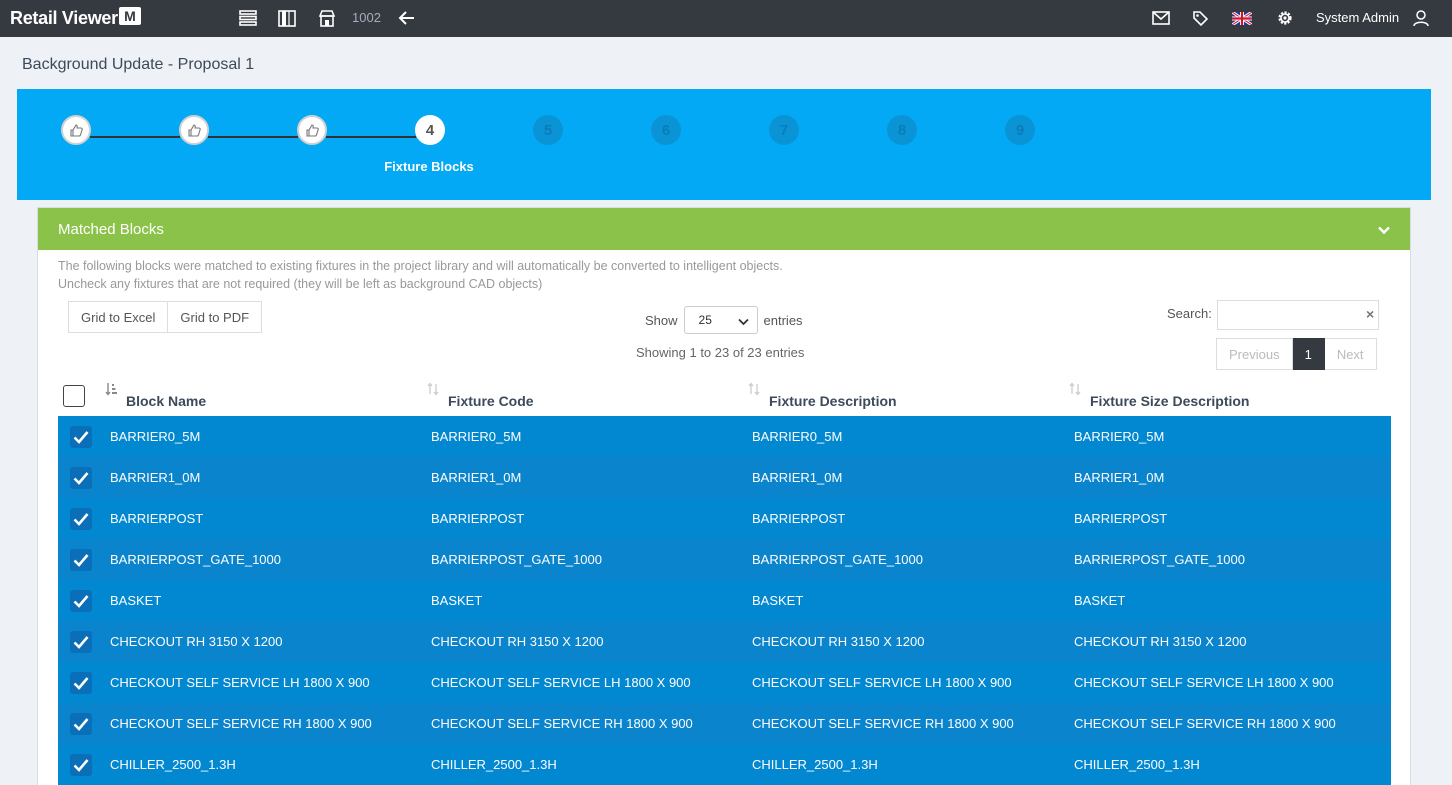  Describe the element at coordinates (1119, 477) in the screenshot. I see `cell-fixture-size-description: BARRIER1_0M` at that location.